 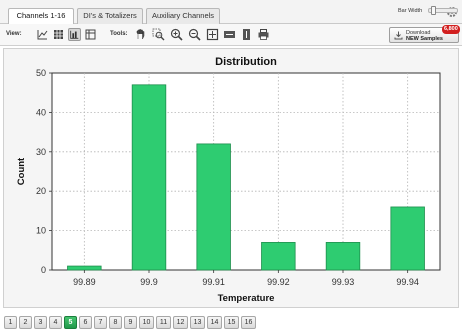 I want to click on tools-label: Tools:, so click(x=119, y=34).